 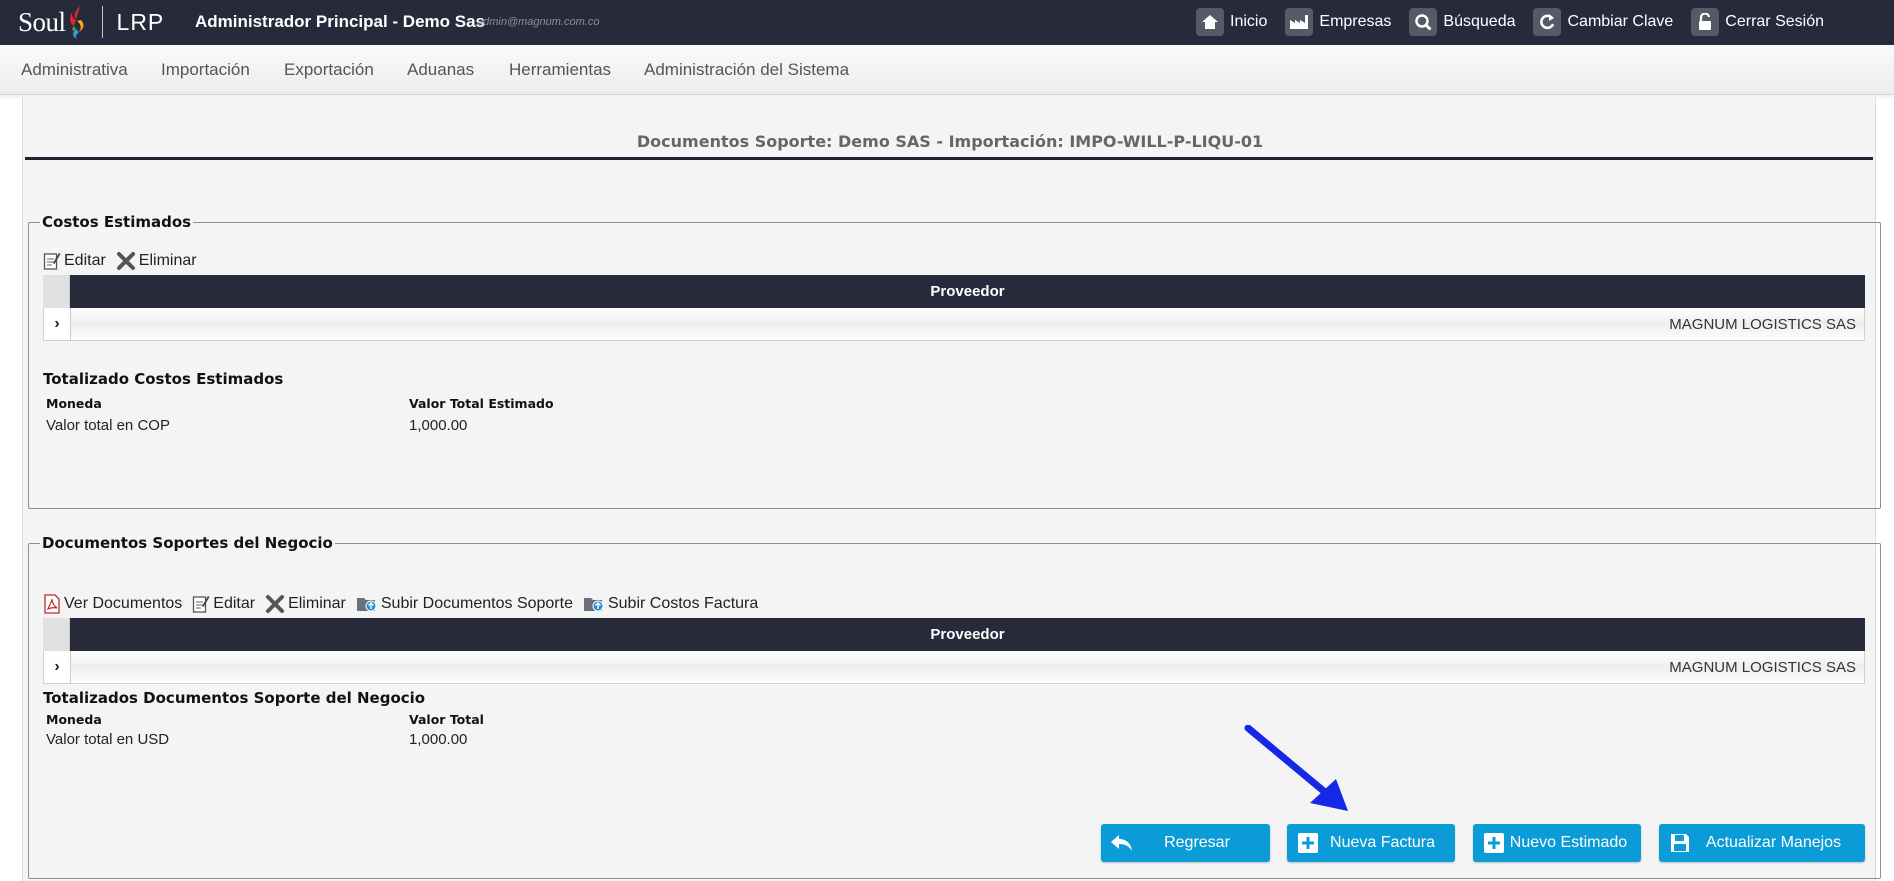 I want to click on costos-col-valor: Valor Total Estimado, so click(x=481, y=403).